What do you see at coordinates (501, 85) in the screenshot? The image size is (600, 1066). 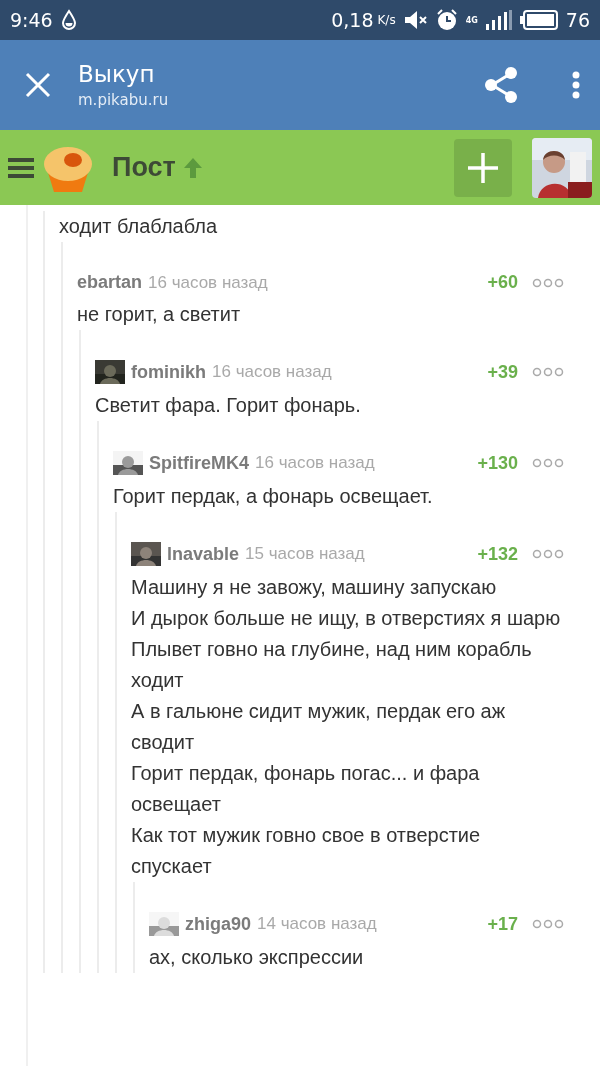 I see `share-button` at bounding box center [501, 85].